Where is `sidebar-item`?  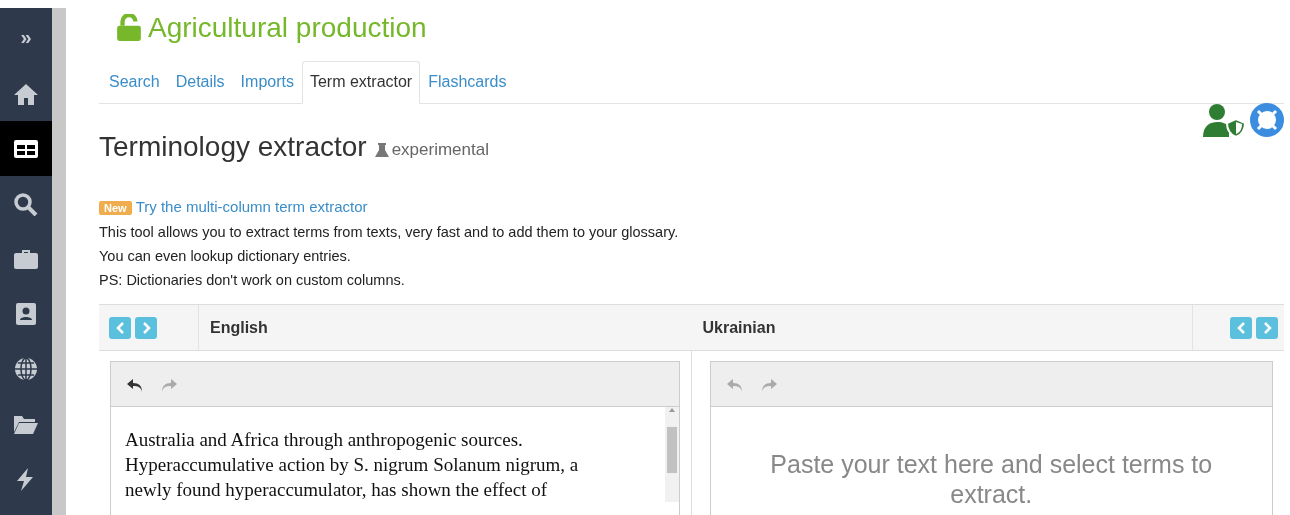
sidebar-item is located at coordinates (26, 148).